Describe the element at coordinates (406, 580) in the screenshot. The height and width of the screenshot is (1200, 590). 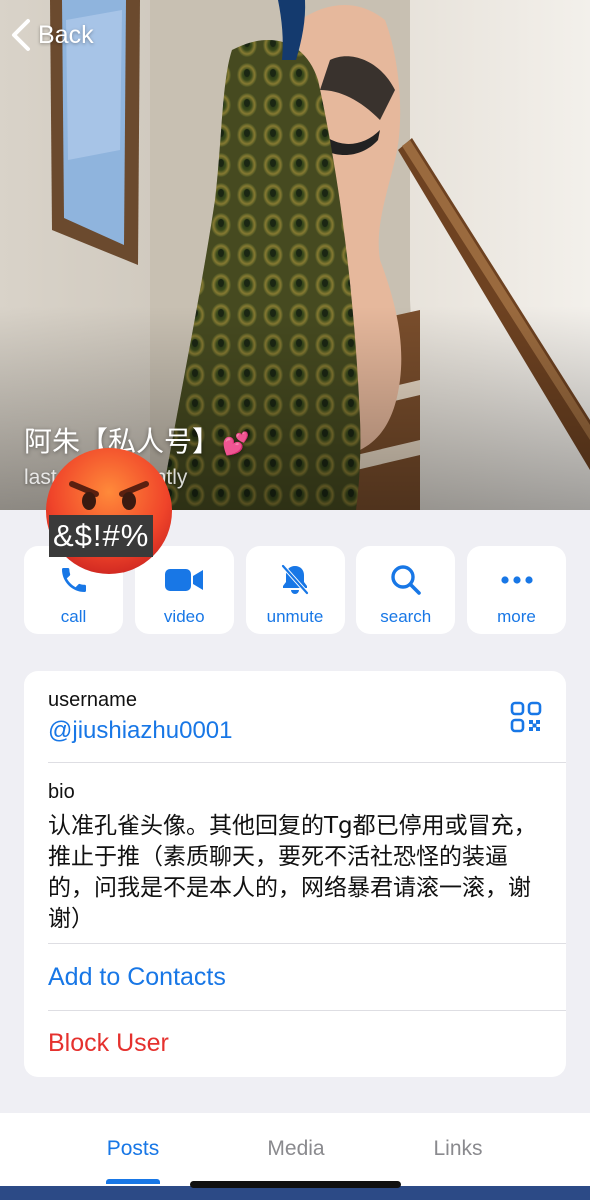
I see `magnifier-icon` at that location.